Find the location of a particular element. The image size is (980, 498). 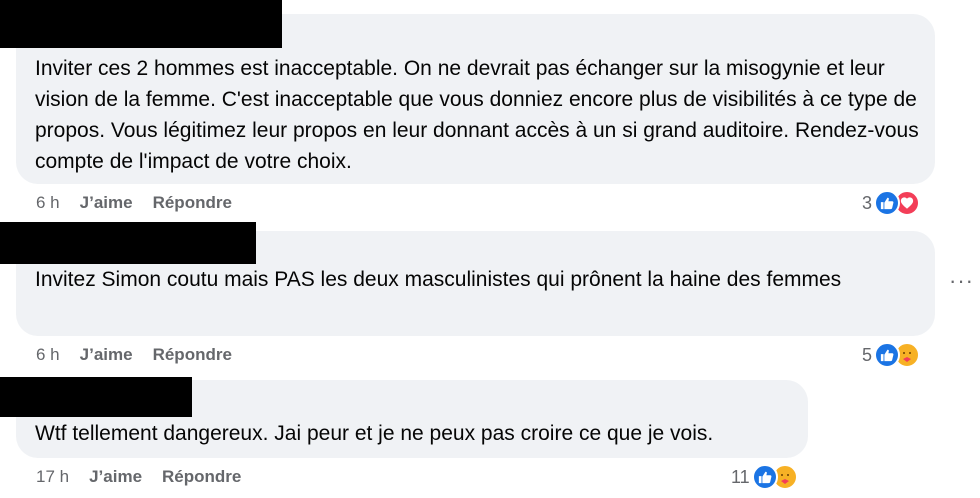

comment-age: 17 h is located at coordinates (53, 476).